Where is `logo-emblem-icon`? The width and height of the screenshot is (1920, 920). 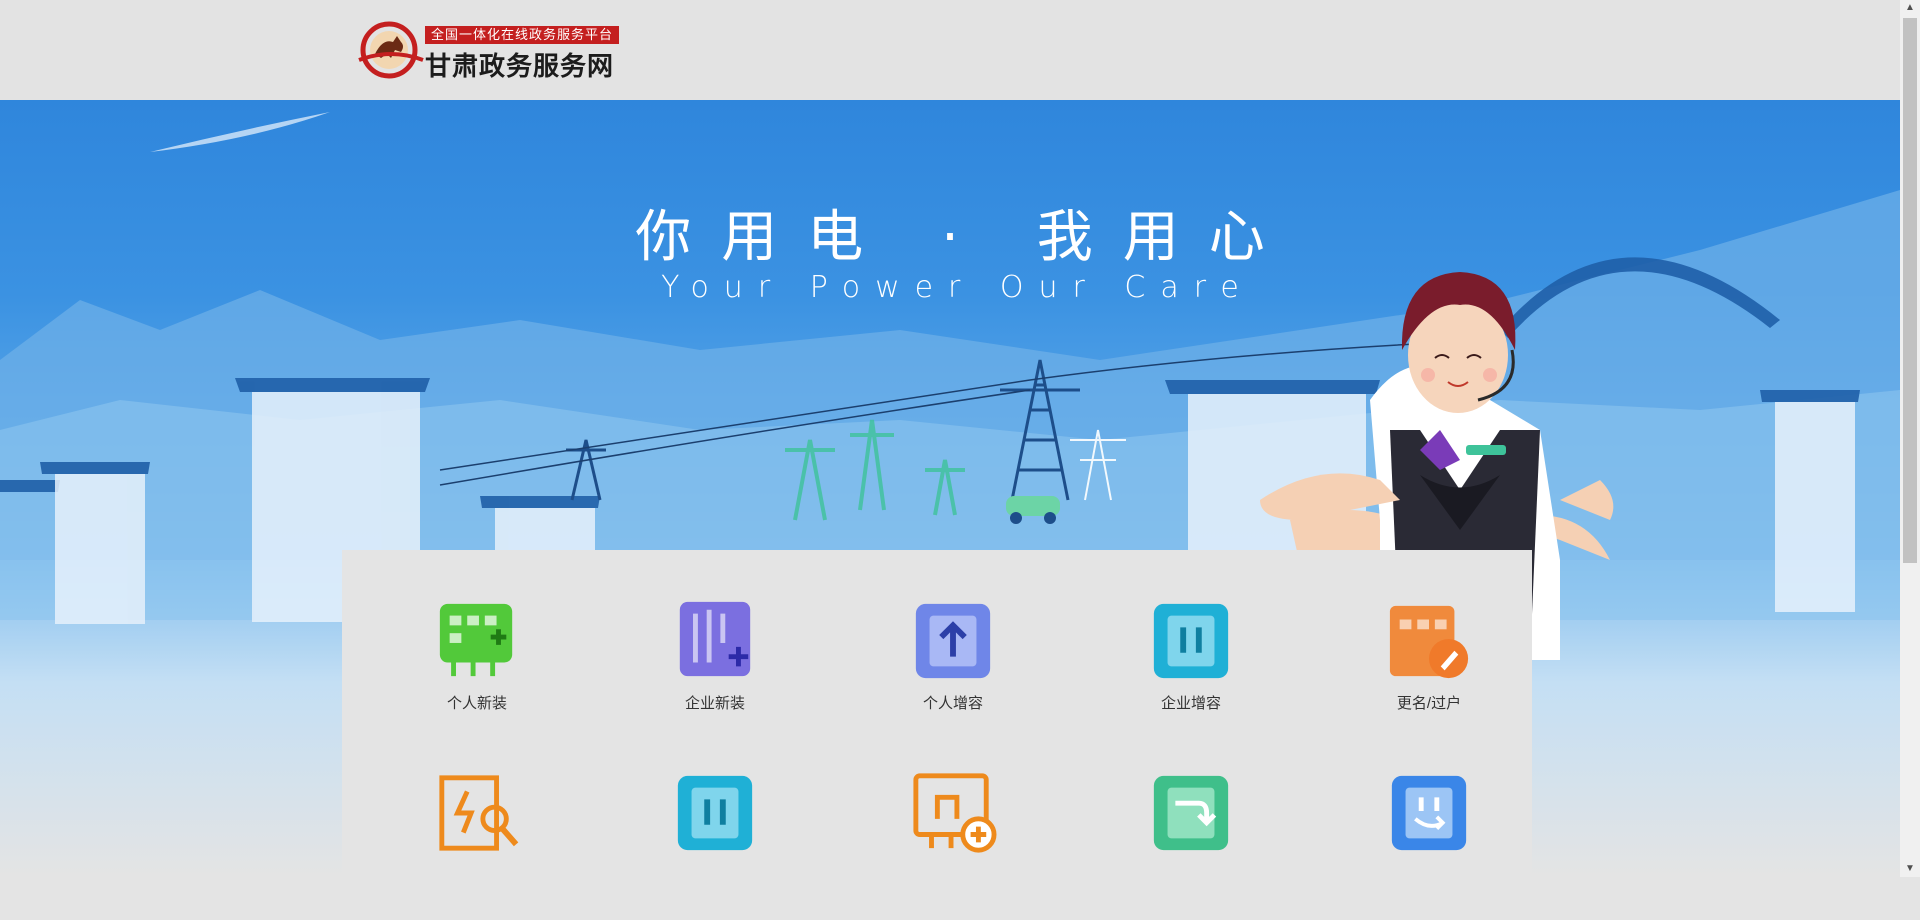 logo-emblem-icon is located at coordinates (391, 50).